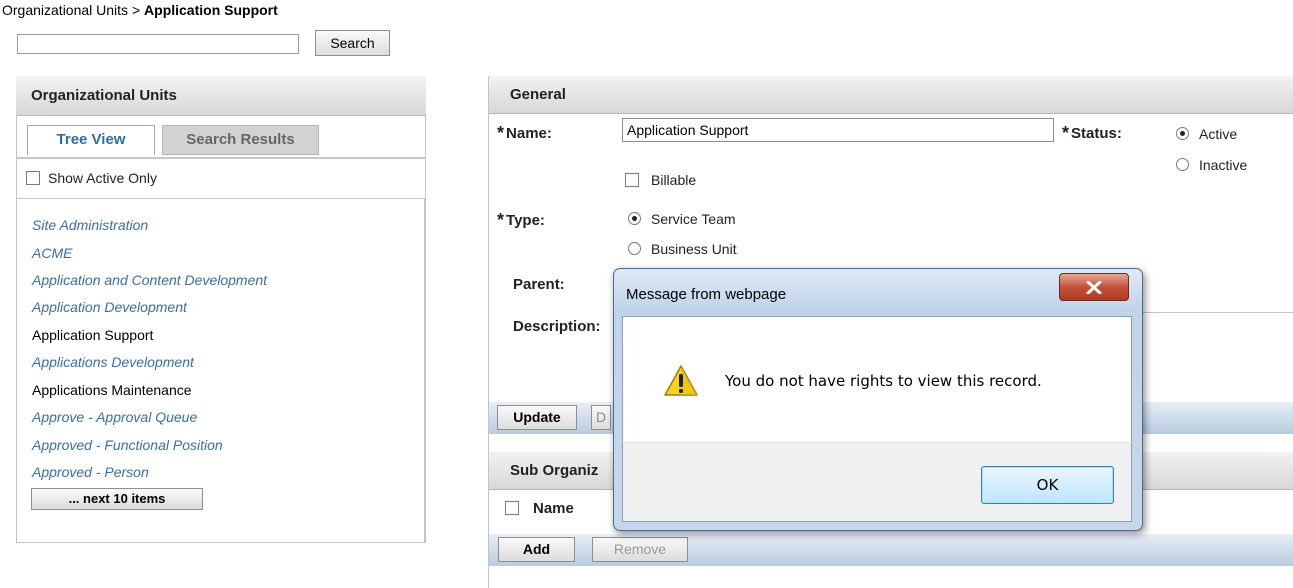  What do you see at coordinates (158, 44) in the screenshot?
I see `search-input` at bounding box center [158, 44].